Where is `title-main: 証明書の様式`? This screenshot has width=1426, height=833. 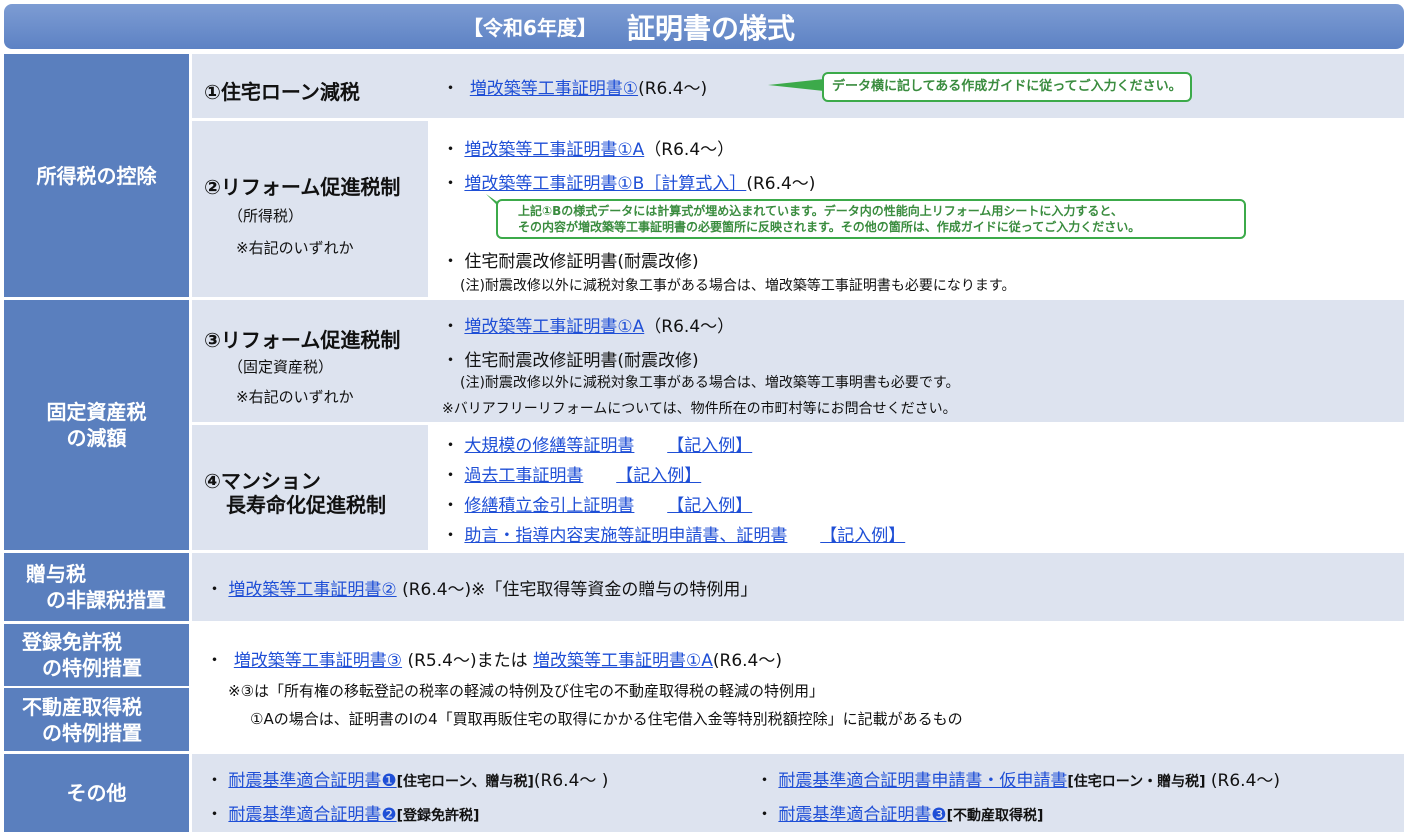
title-main: 証明書の様式 is located at coordinates (710, 28).